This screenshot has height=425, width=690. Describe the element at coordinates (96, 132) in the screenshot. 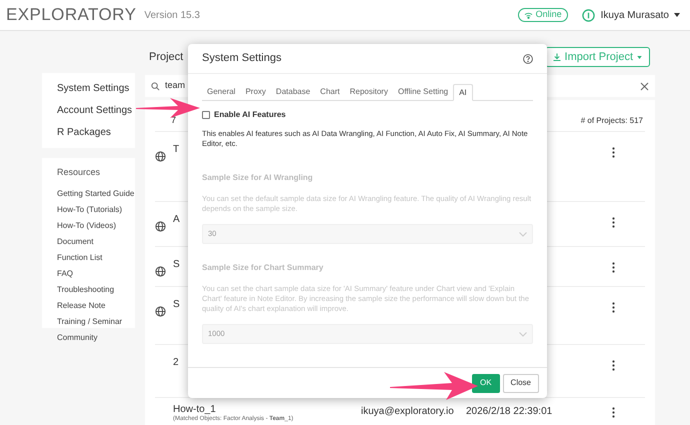

I see `sidebar-item: R Packages` at that location.